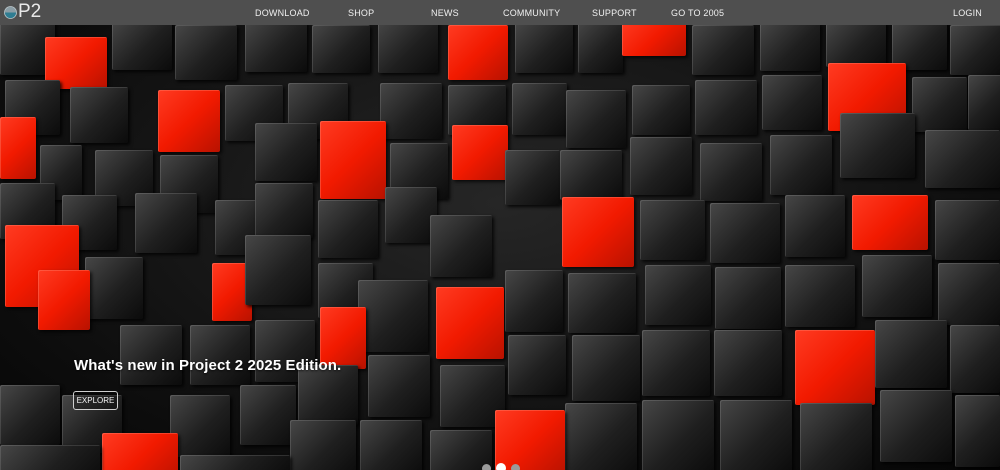 The height and width of the screenshot is (470, 1000). What do you see at coordinates (697, 12) in the screenshot?
I see `nav-go-to-2005: GO TO 2005` at bounding box center [697, 12].